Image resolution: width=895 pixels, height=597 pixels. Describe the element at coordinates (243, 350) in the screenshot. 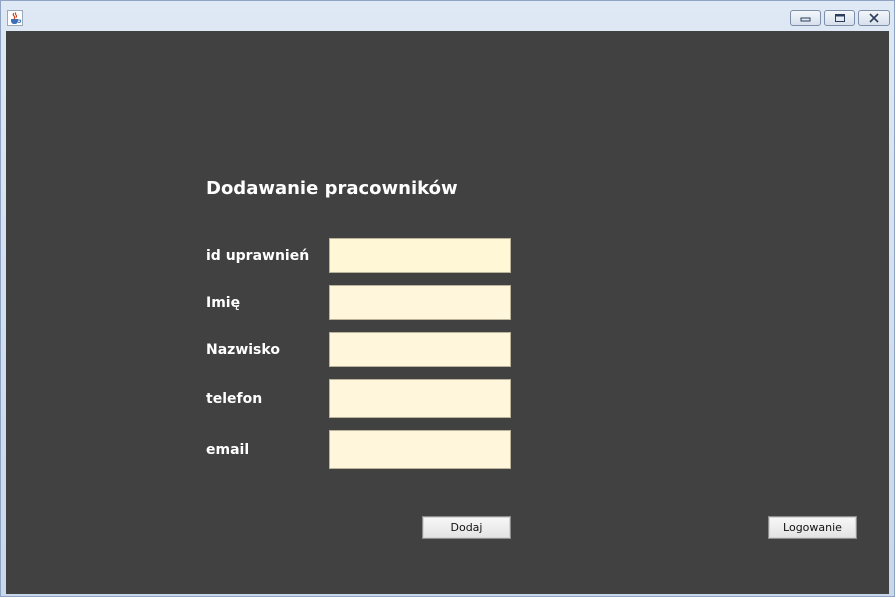

I see `last-name-label: Nazwisko` at that location.